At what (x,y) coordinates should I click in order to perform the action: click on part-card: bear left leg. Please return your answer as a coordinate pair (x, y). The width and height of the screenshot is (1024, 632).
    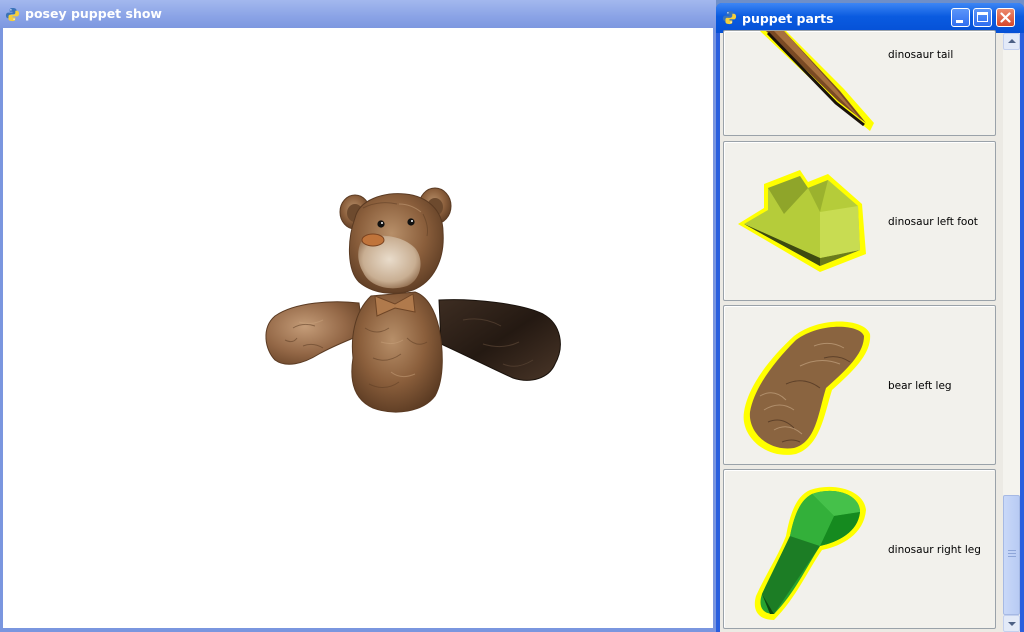
    Looking at the image, I should click on (859, 385).